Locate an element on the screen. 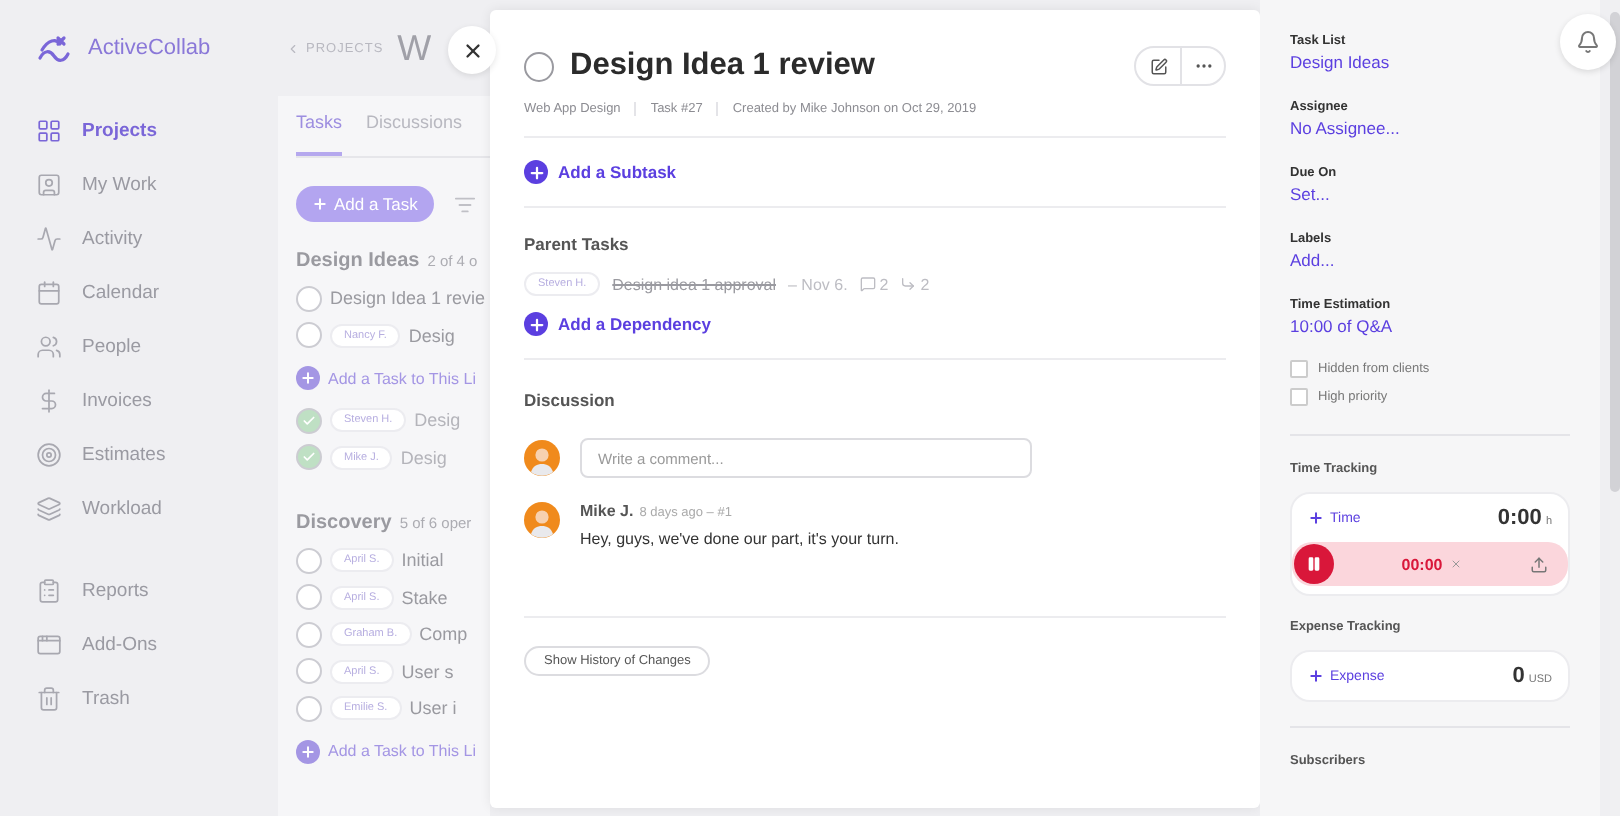  people-icon is located at coordinates (49, 347).